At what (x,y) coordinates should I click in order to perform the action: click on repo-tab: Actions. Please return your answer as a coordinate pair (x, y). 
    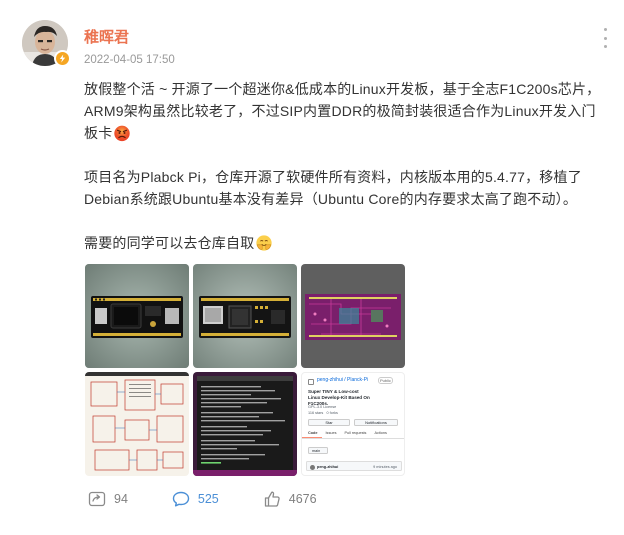
    Looking at the image, I should click on (380, 434).